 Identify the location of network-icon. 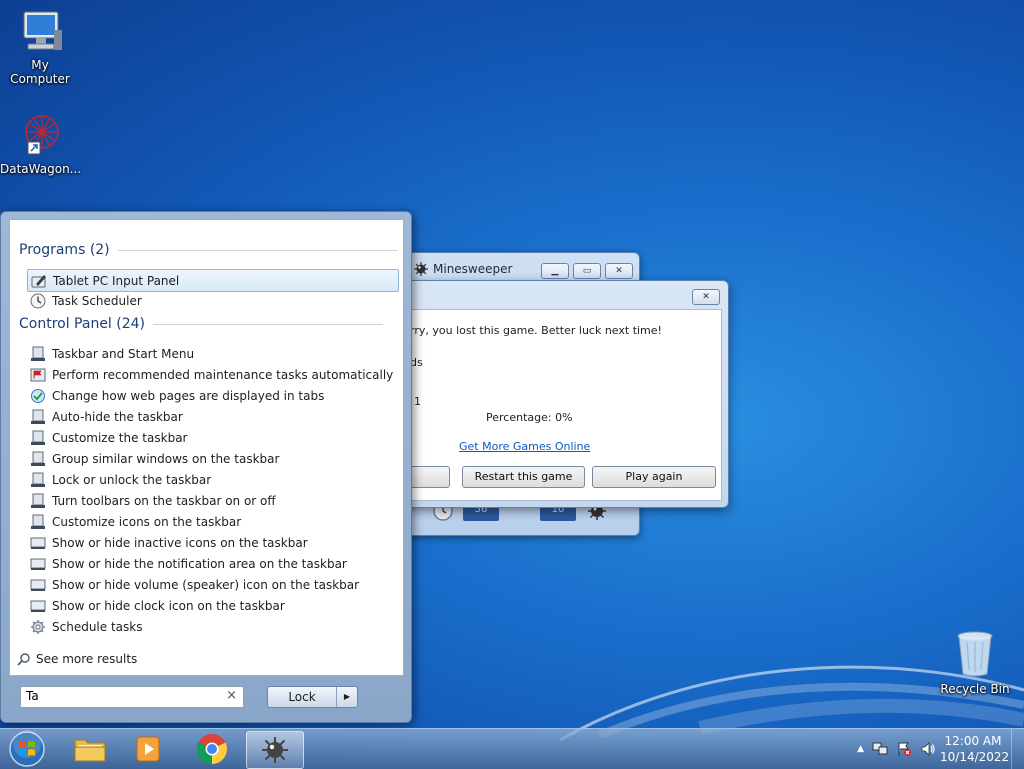
(880, 749).